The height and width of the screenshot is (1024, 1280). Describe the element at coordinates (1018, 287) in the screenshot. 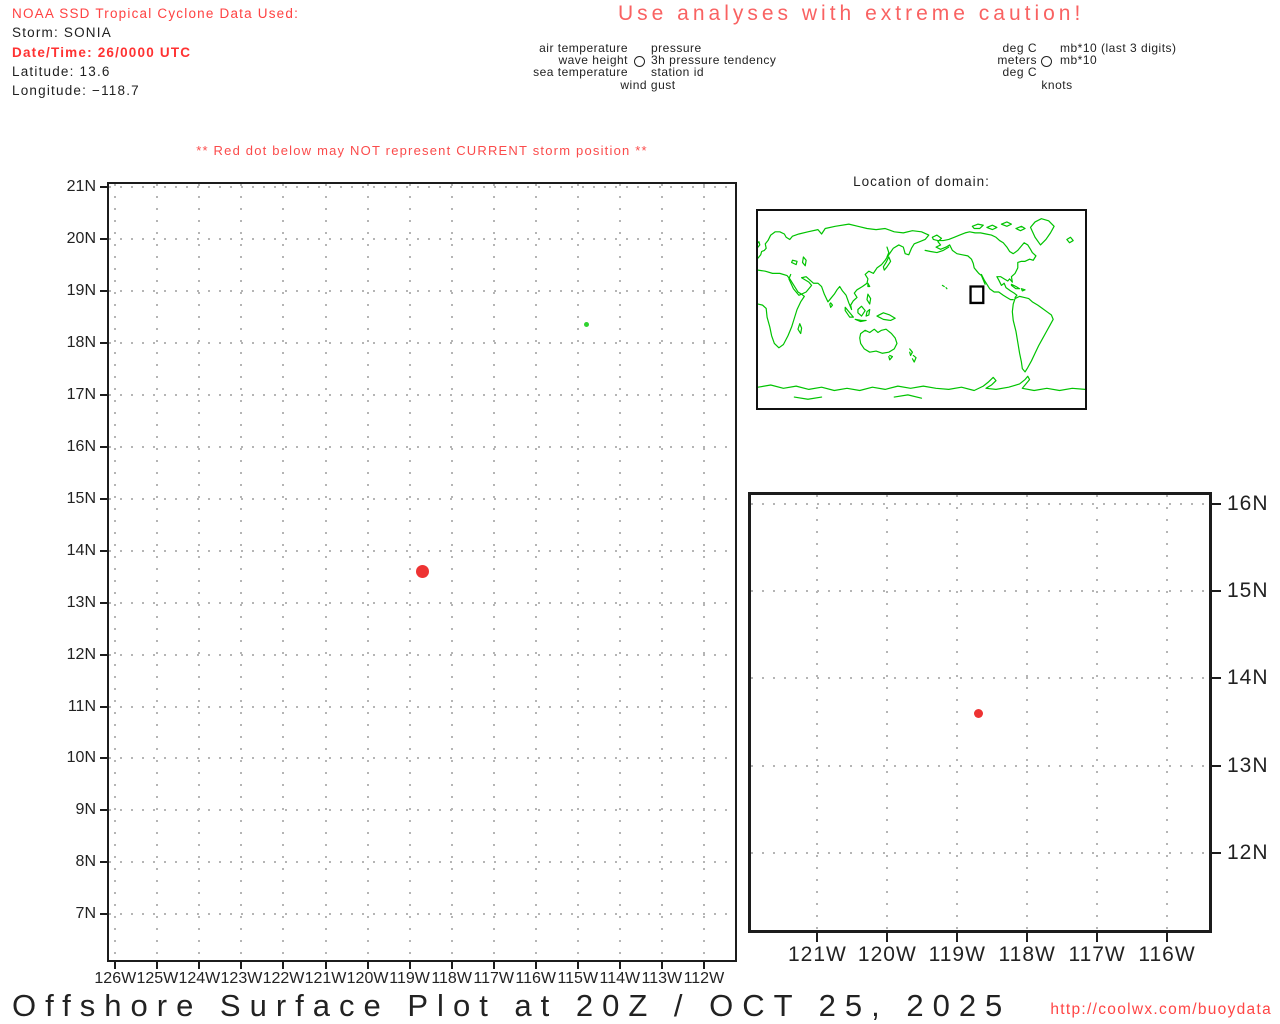

I see `coastline-caribbean` at that location.